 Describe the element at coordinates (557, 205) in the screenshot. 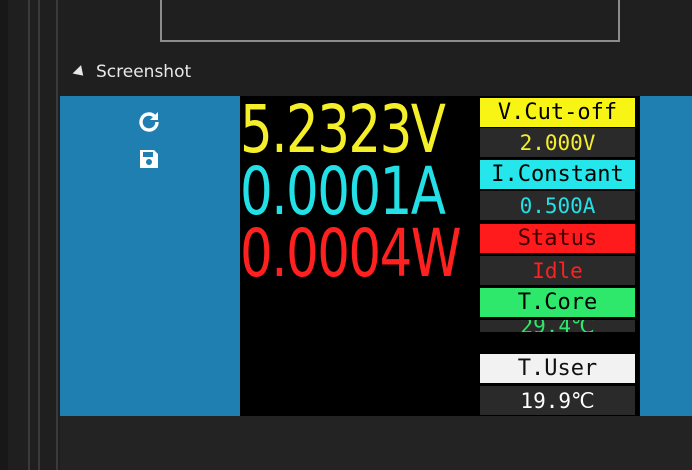

I see `iconstant-value: 0.500A` at that location.